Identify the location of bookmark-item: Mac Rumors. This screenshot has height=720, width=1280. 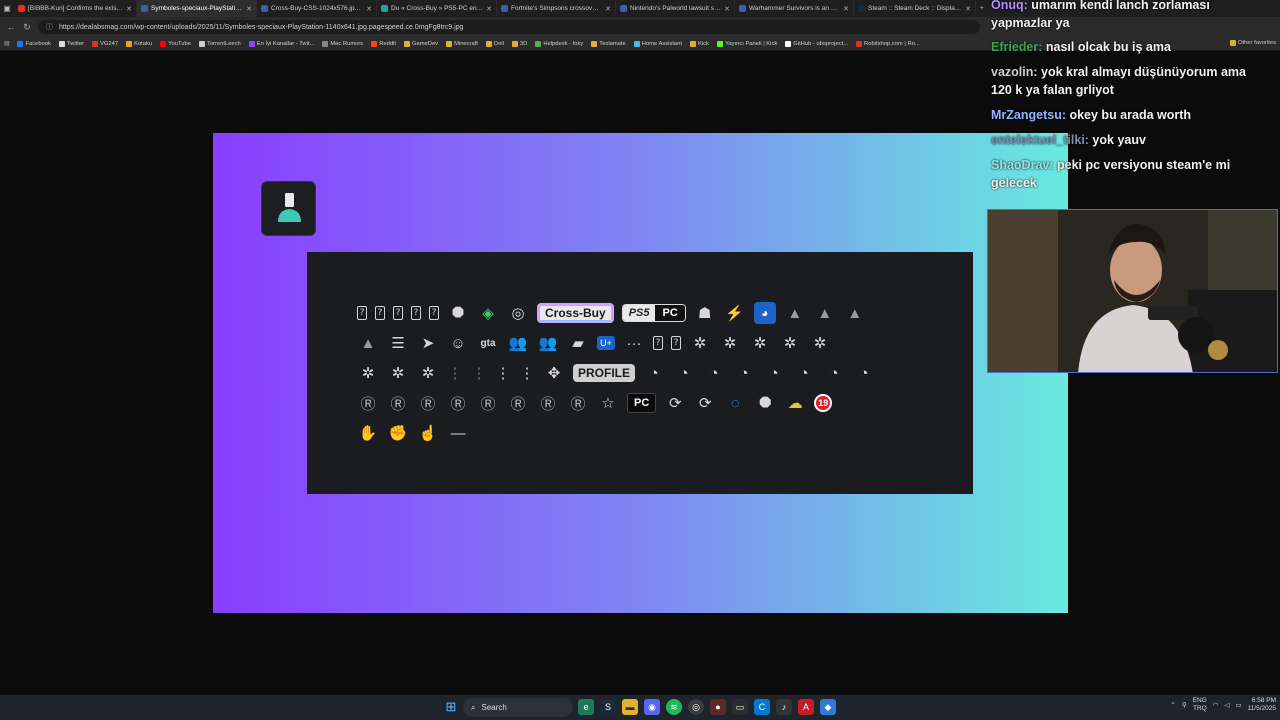
(342, 43).